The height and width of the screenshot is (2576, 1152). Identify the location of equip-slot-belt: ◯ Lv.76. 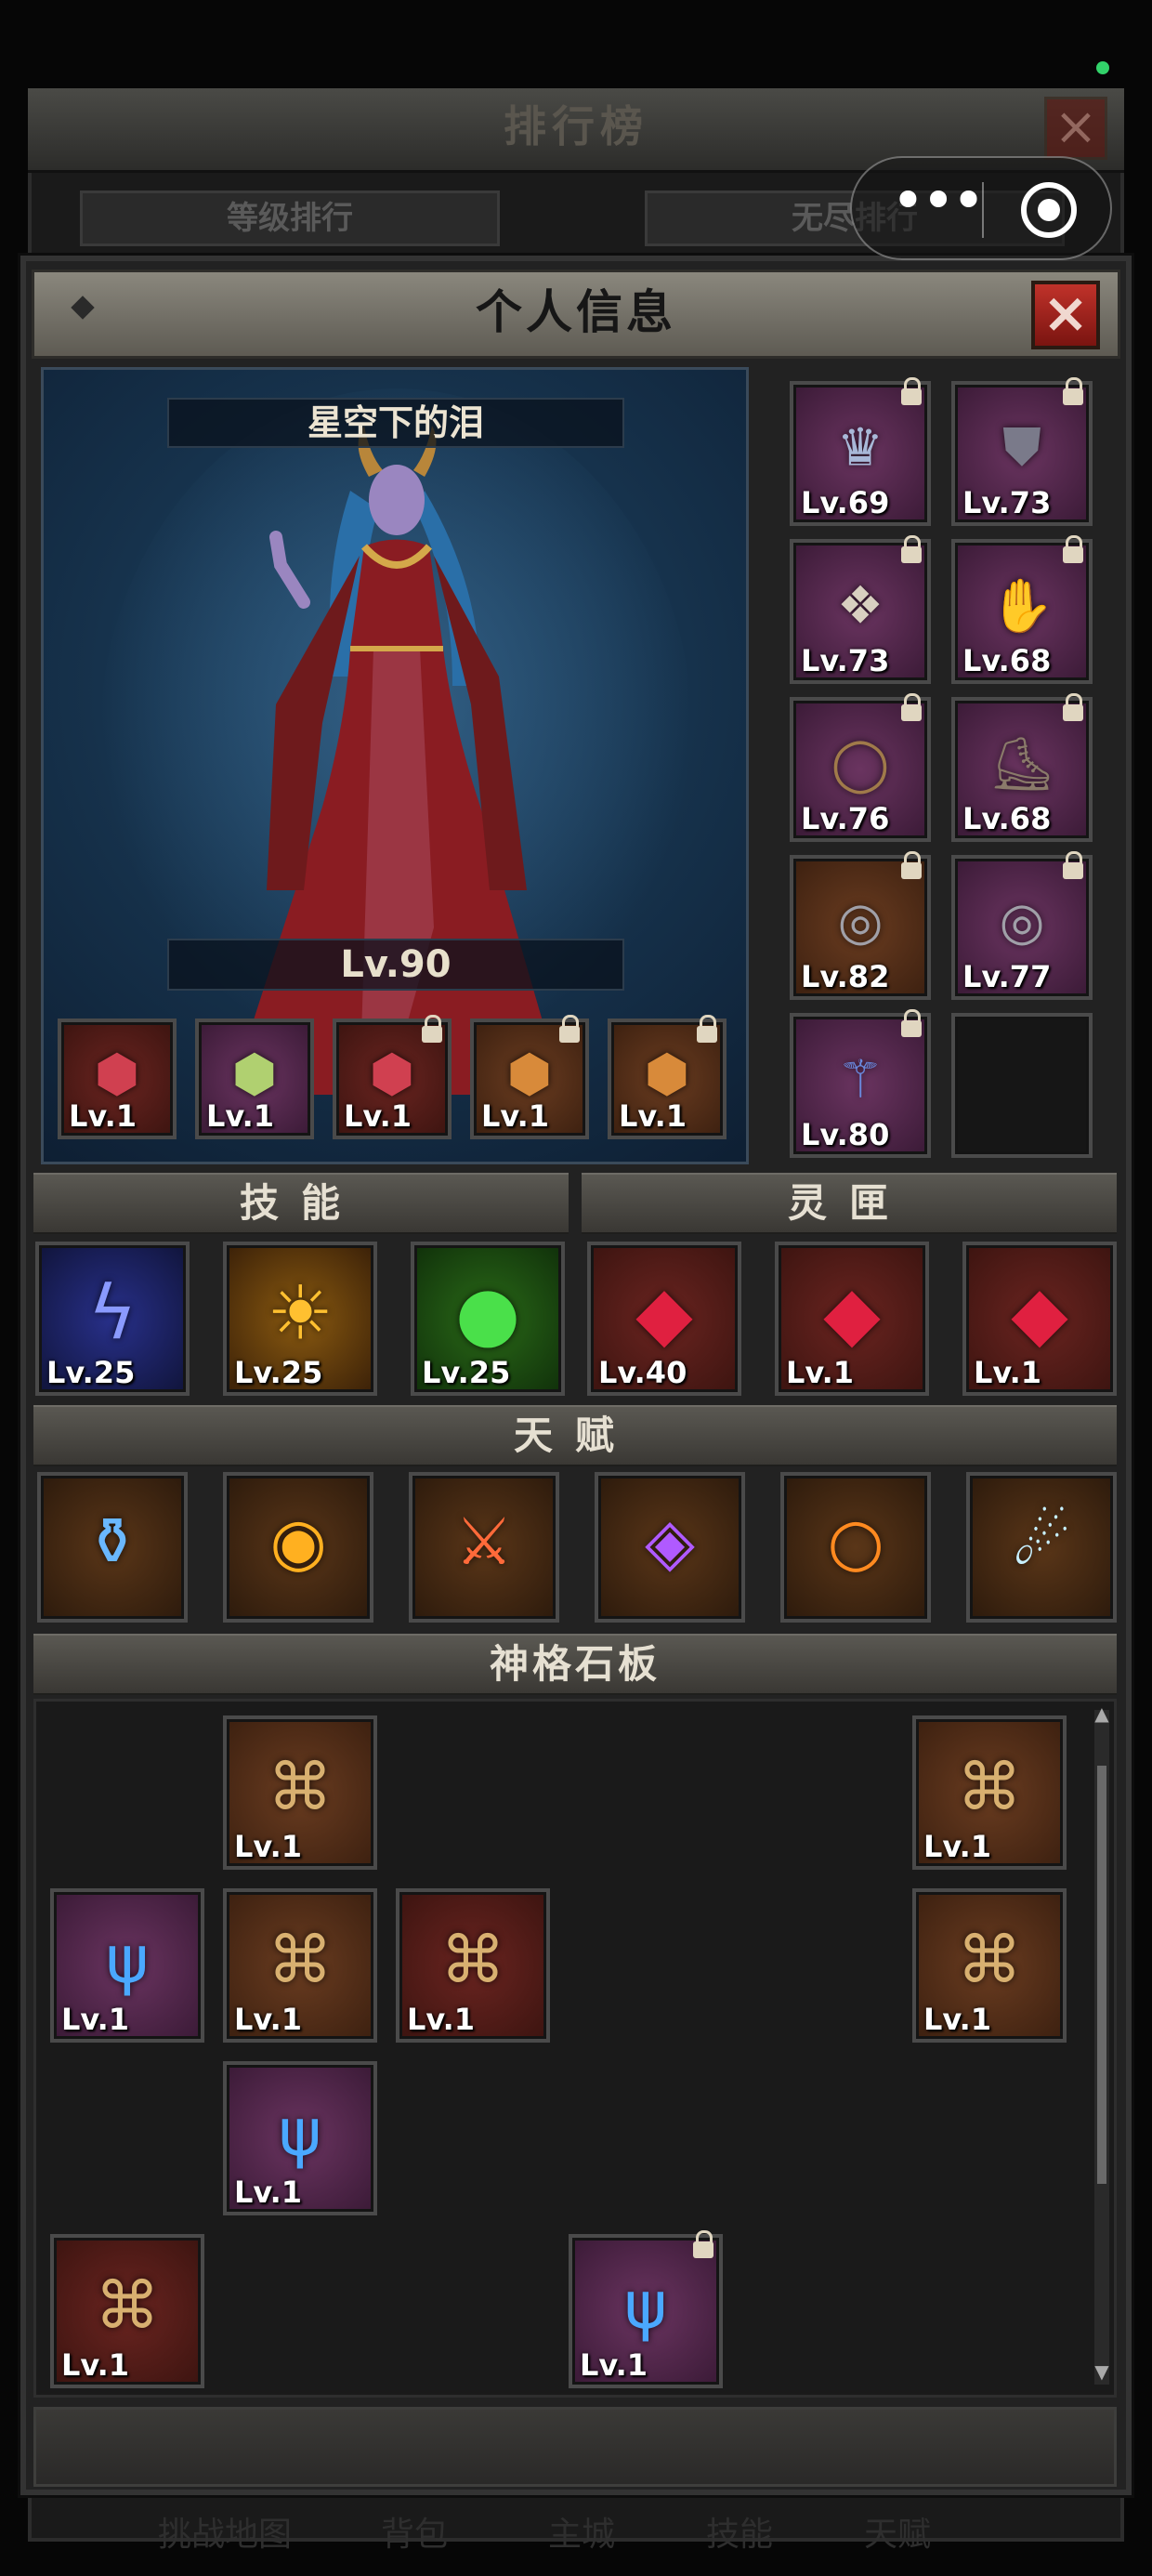
(860, 767).